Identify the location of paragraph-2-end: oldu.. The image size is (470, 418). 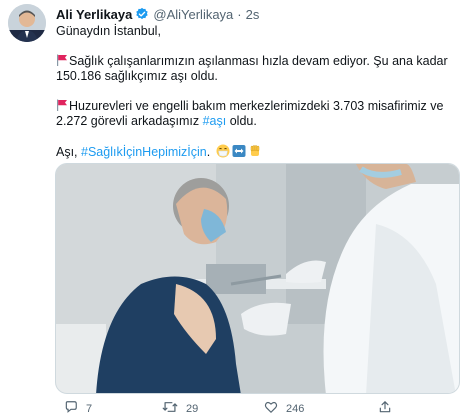
(241, 121).